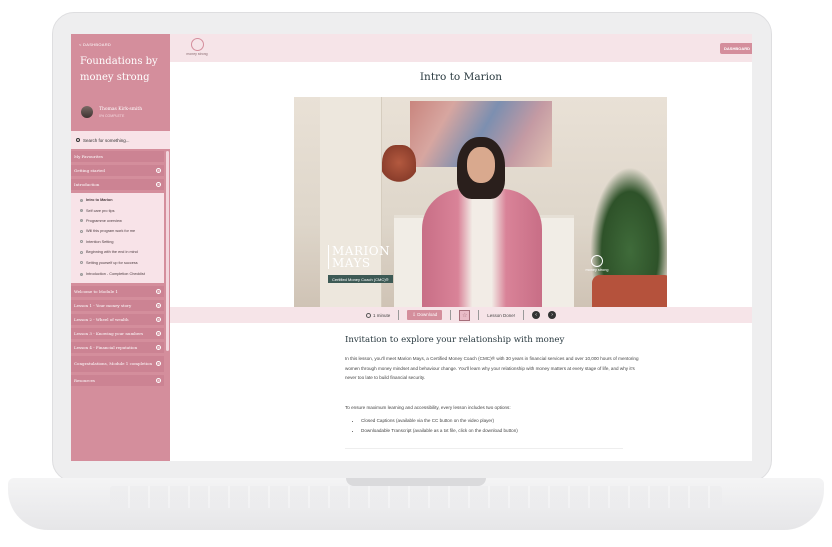 This screenshot has height=547, width=832. Describe the element at coordinates (109, 333) in the screenshot. I see `sidebar-item-label: Lesson 3 - Knowing your numbers` at that location.